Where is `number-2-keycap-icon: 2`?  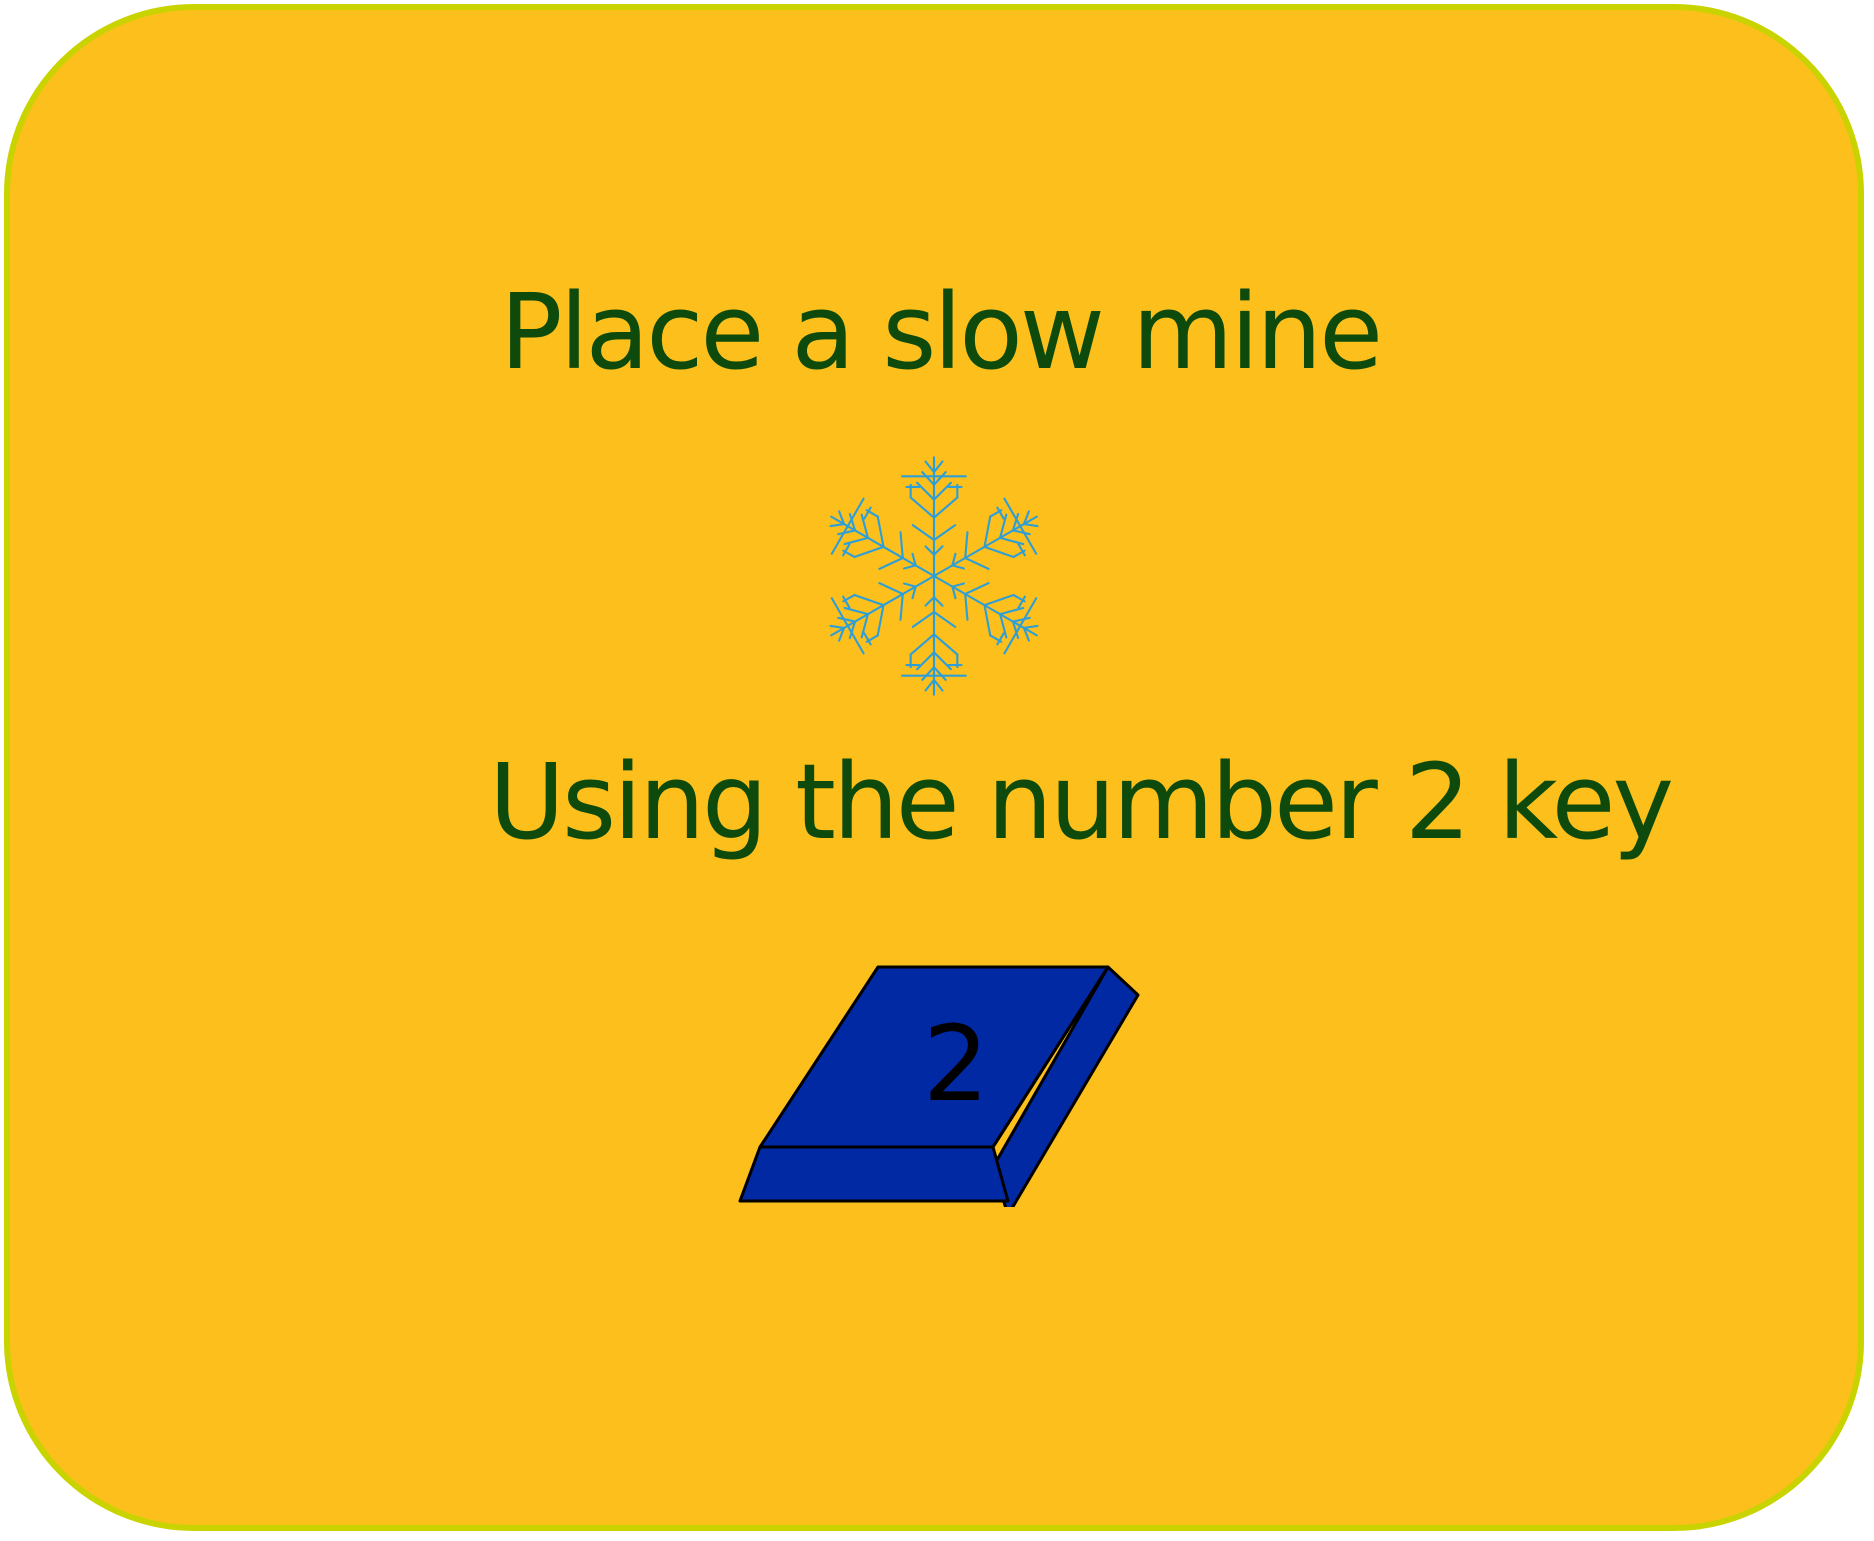 number-2-keycap-icon: 2 is located at coordinates (939, 1086).